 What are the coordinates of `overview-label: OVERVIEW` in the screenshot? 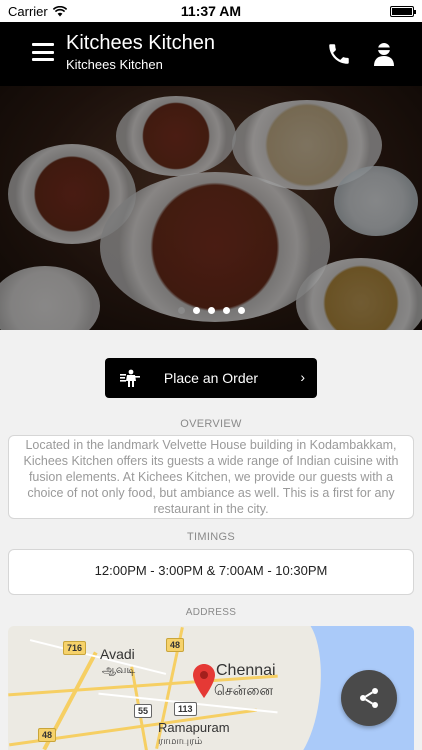 It's located at (211, 424).